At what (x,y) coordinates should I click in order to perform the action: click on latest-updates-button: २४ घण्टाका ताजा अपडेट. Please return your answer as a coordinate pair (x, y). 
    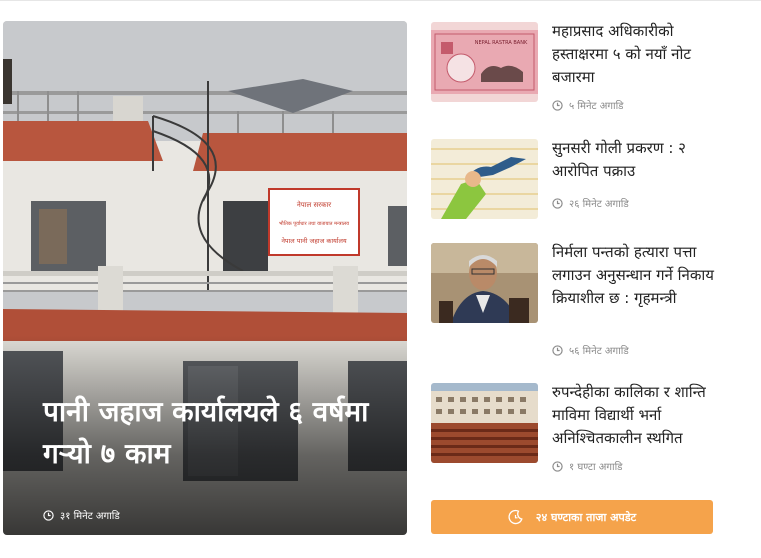
    Looking at the image, I should click on (572, 517).